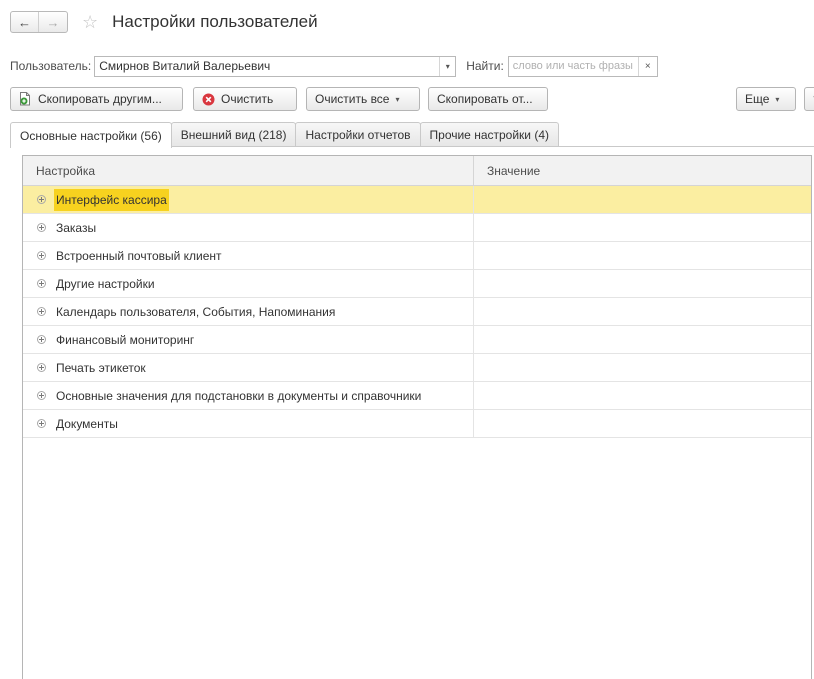  I want to click on user-label: Пользователь:, so click(51, 66).